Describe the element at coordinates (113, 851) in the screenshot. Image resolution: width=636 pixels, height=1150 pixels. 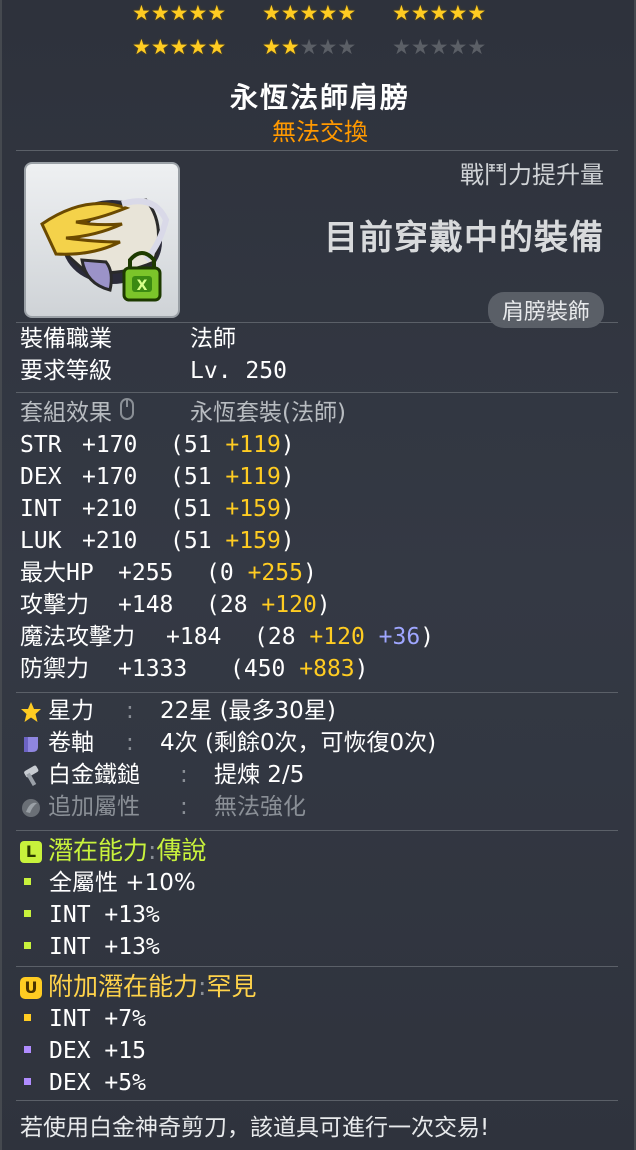
I see `potential-header: L 潛在能力:傳說` at that location.